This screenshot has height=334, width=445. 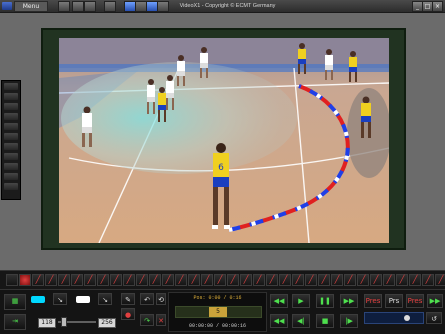 I want to click on speed-value: 5, so click(x=218, y=312).